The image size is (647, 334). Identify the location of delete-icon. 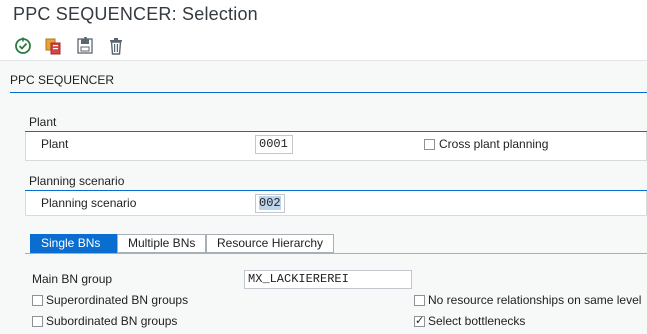
(116, 46).